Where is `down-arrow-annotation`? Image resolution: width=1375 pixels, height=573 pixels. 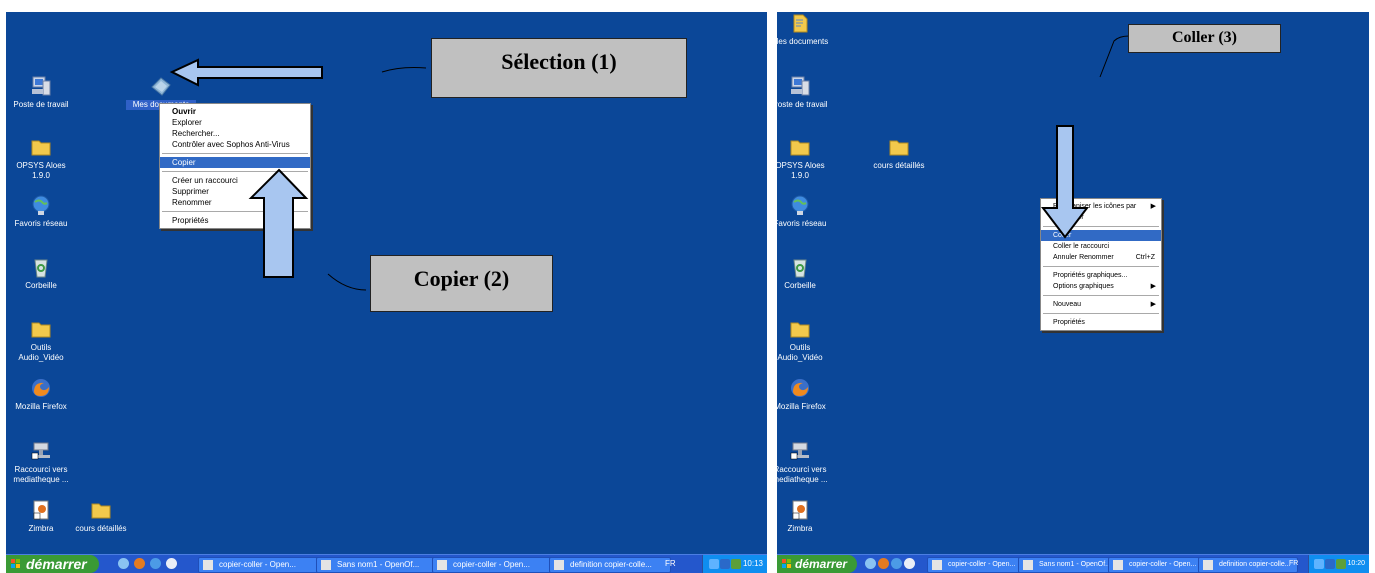 down-arrow-annotation is located at coordinates (1065, 182).